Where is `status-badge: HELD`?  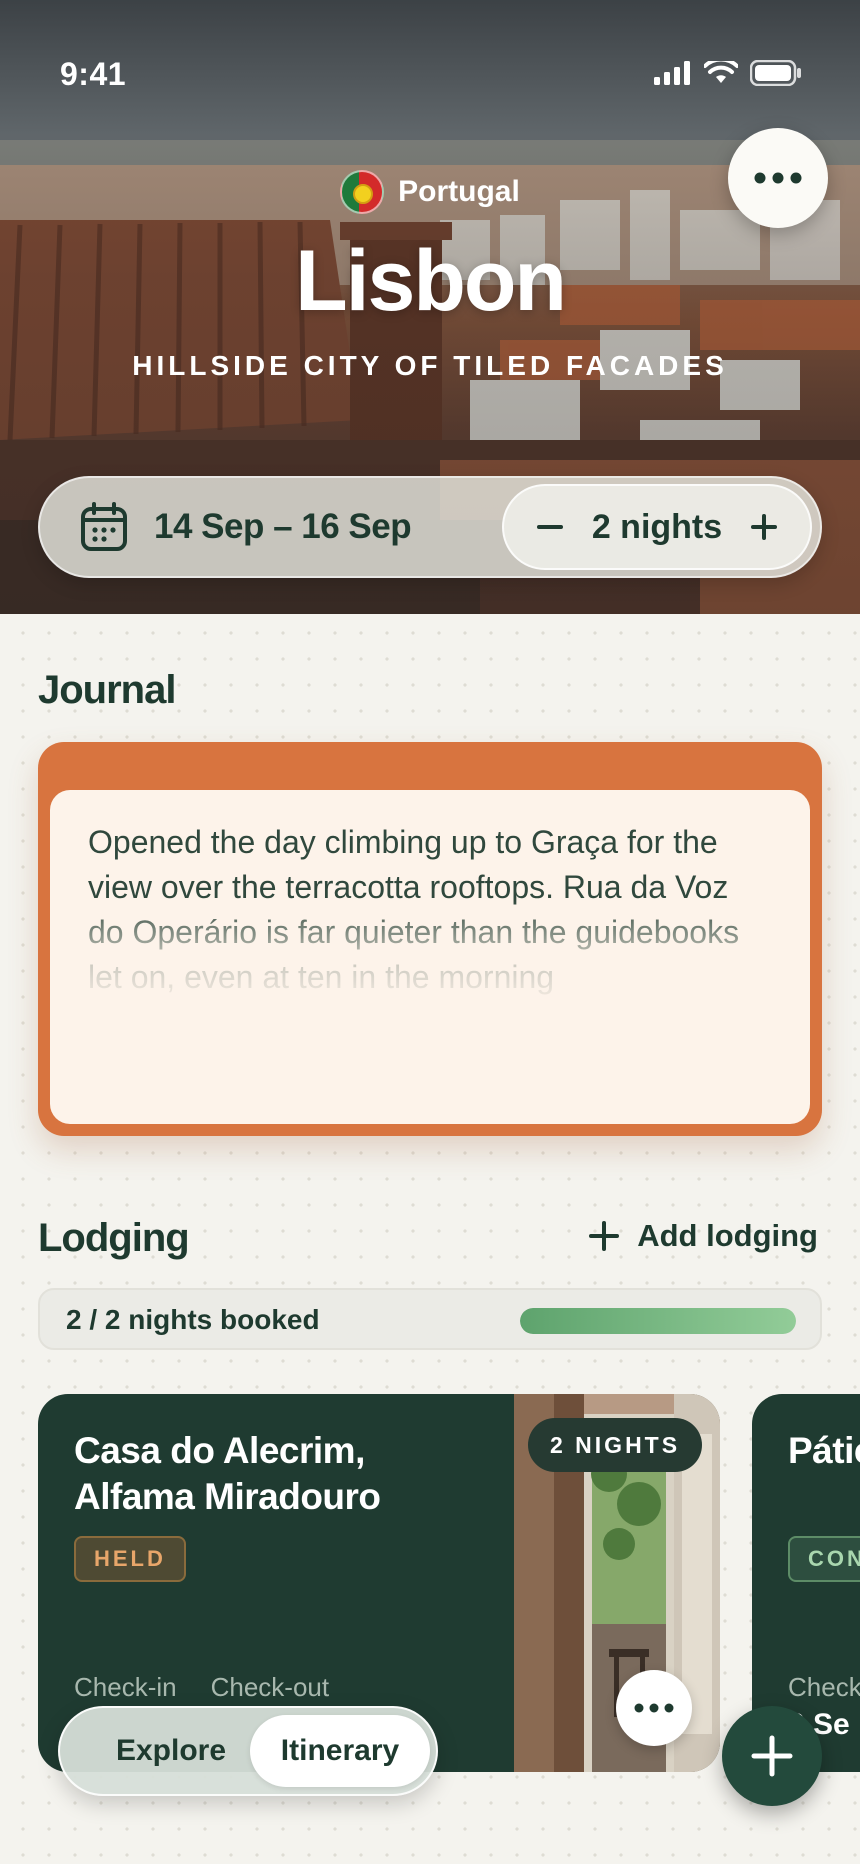
status-badge: HELD is located at coordinates (130, 1559).